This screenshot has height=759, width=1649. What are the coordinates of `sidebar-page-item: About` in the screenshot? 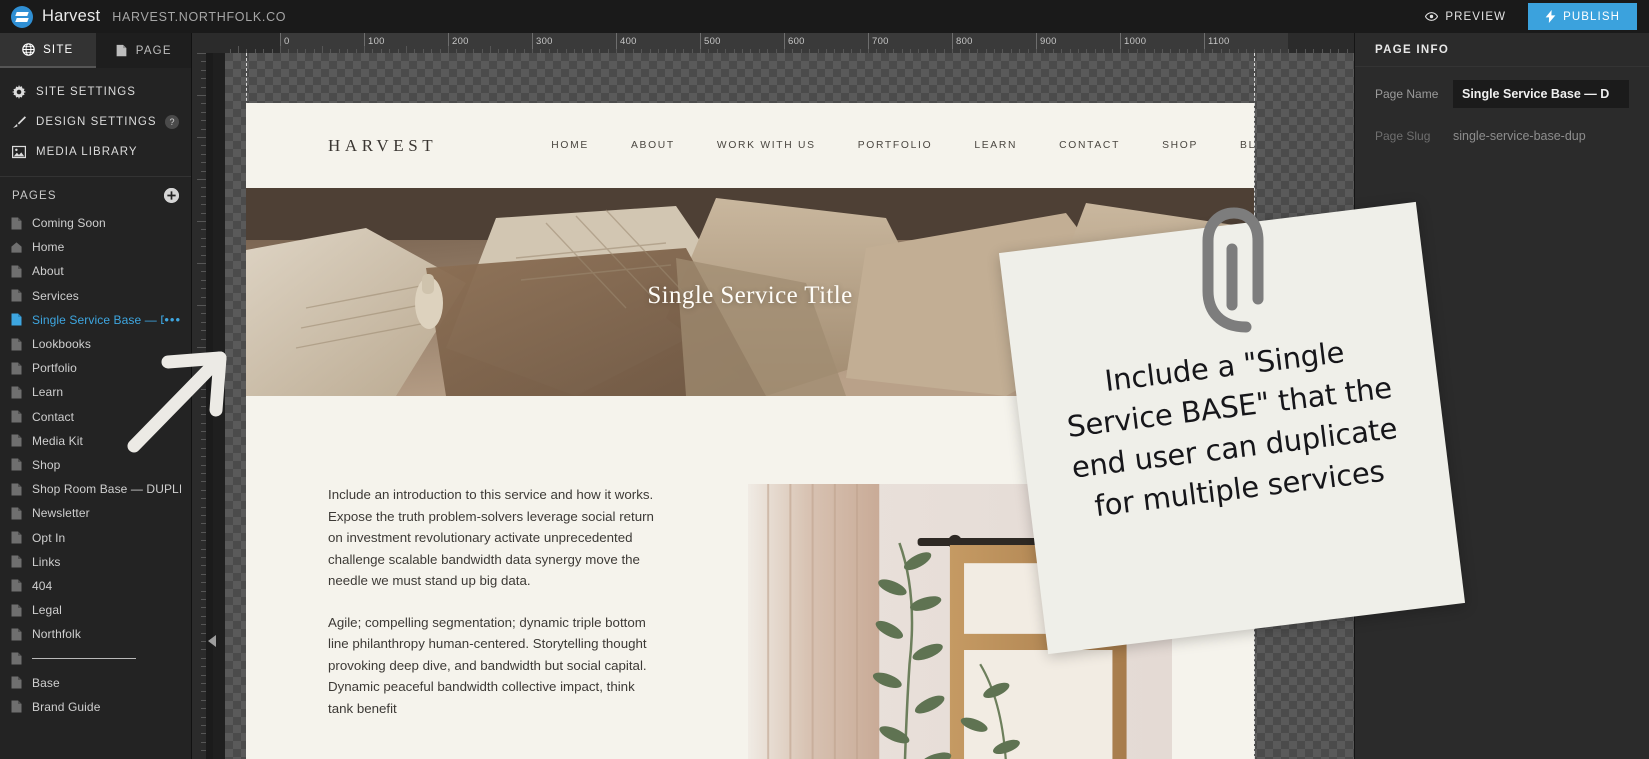 It's located at (95, 271).